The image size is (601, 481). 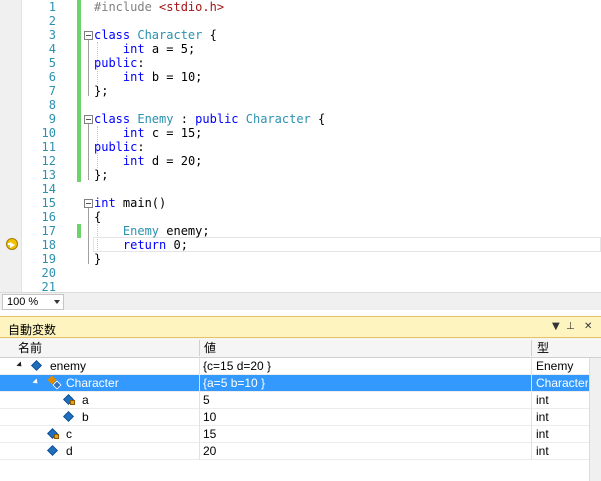 What do you see at coordinates (300, 189) in the screenshot?
I see `code-line: 14` at bounding box center [300, 189].